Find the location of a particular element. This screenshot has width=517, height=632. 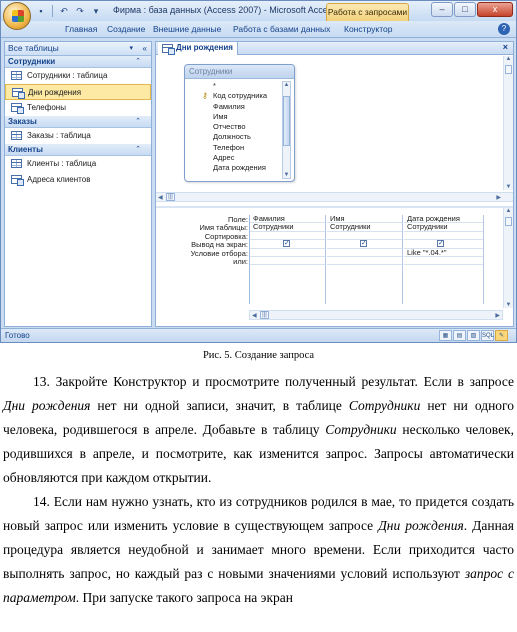

undo-icon: ↶ is located at coordinates (64, 11).